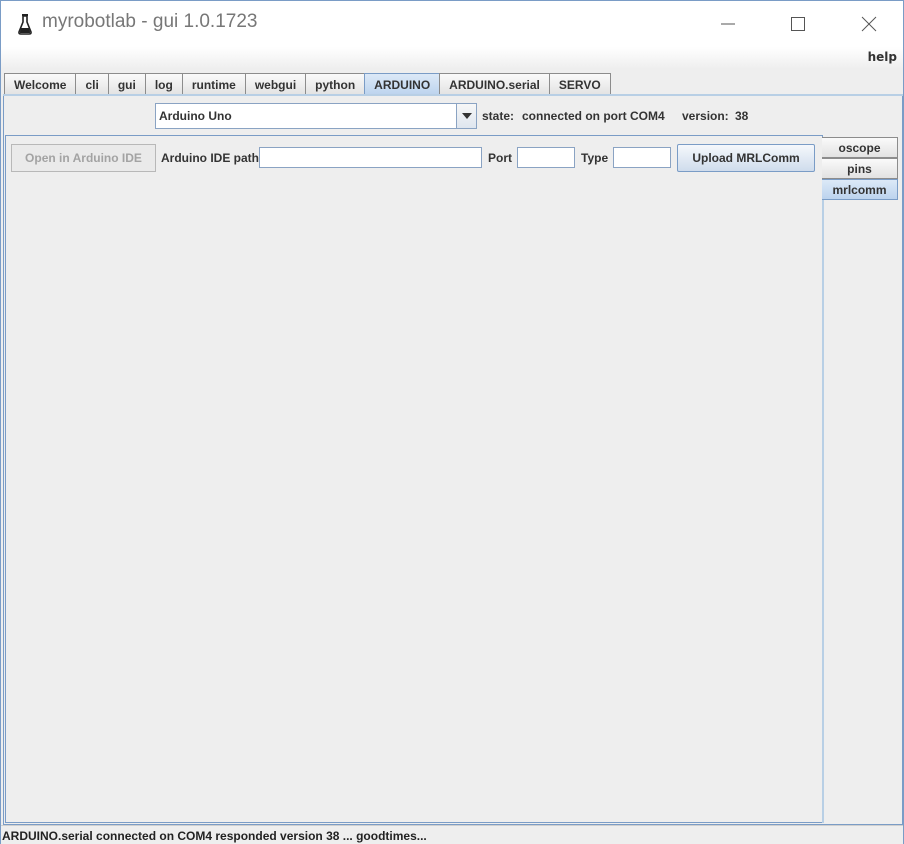 The width and height of the screenshot is (904, 844). Describe the element at coordinates (860, 168) in the screenshot. I see `side-tab-pins: pins` at that location.